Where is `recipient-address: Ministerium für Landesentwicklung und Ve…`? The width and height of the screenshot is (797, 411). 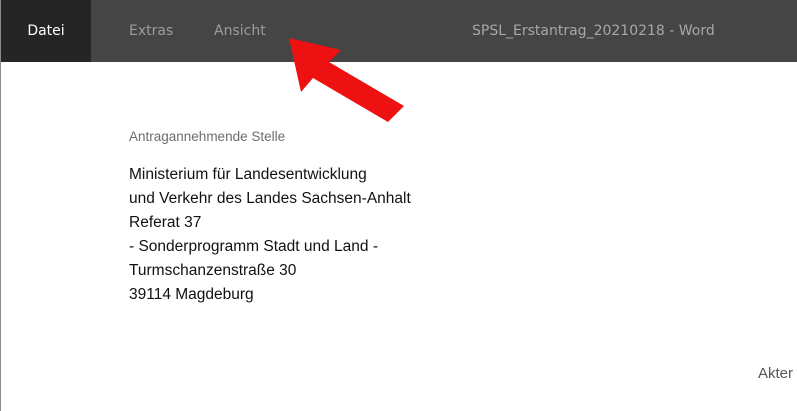 recipient-address: Ministerium für Landesentwicklung und Ve… is located at coordinates (270, 235).